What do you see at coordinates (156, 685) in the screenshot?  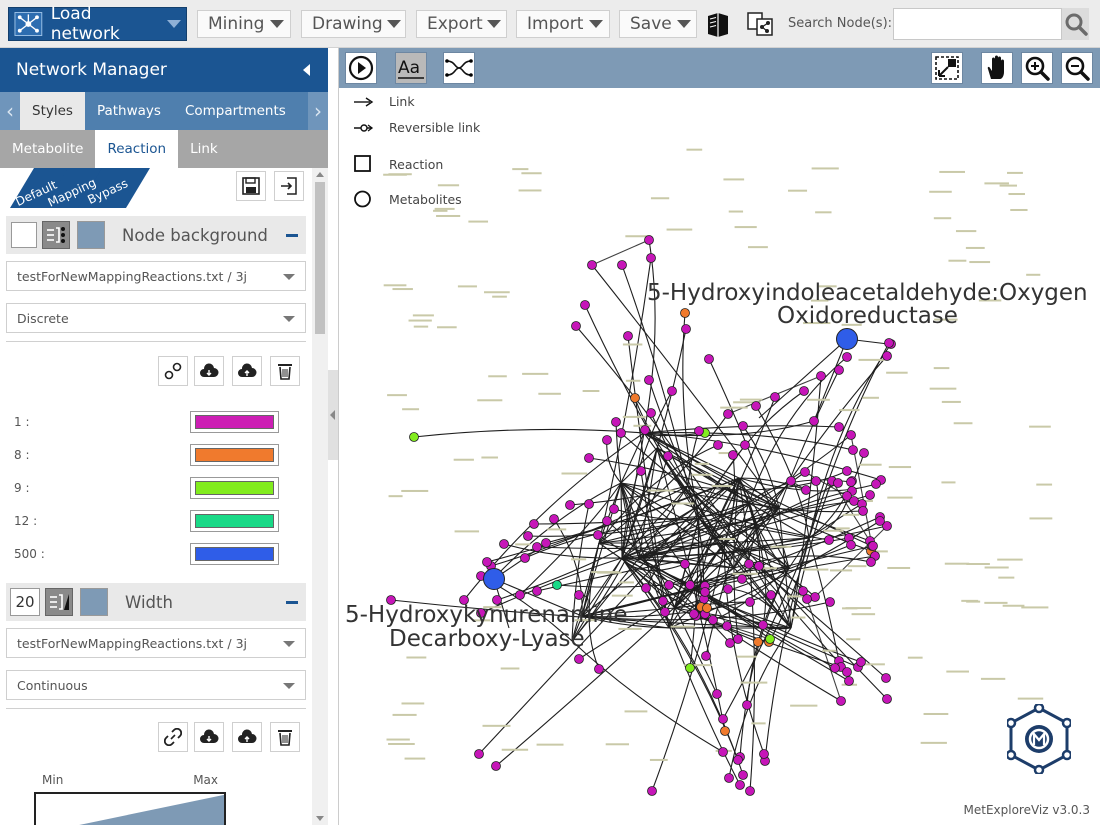 I see `width-mode-select: Continuous` at bounding box center [156, 685].